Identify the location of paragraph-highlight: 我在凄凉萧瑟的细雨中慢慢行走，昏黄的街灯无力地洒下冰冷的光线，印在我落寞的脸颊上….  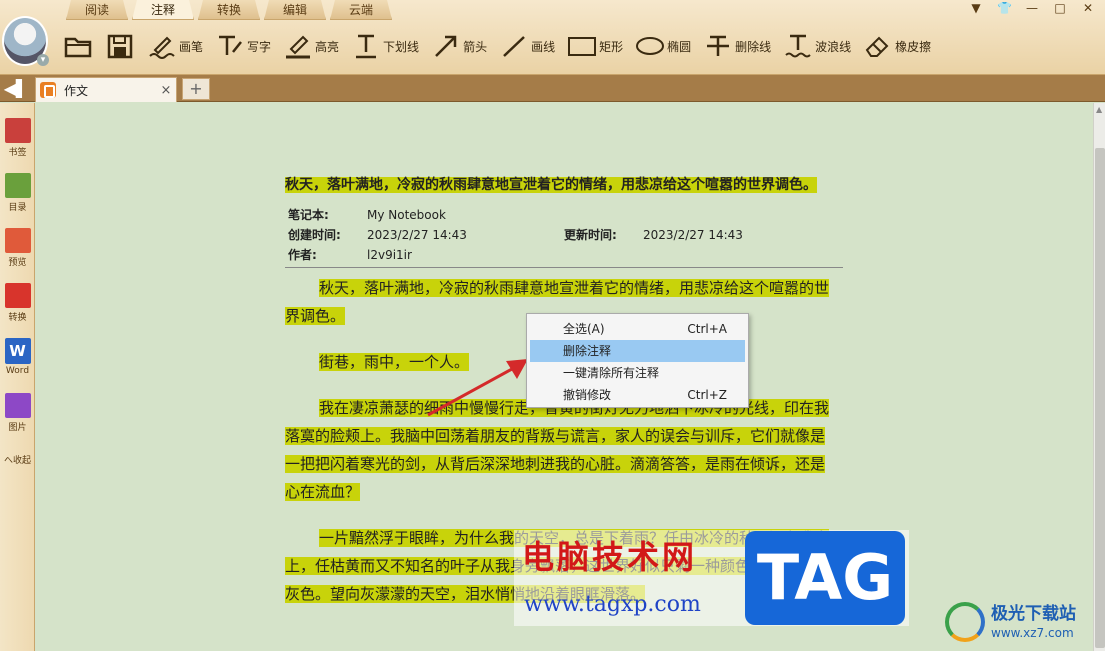
(557, 450).